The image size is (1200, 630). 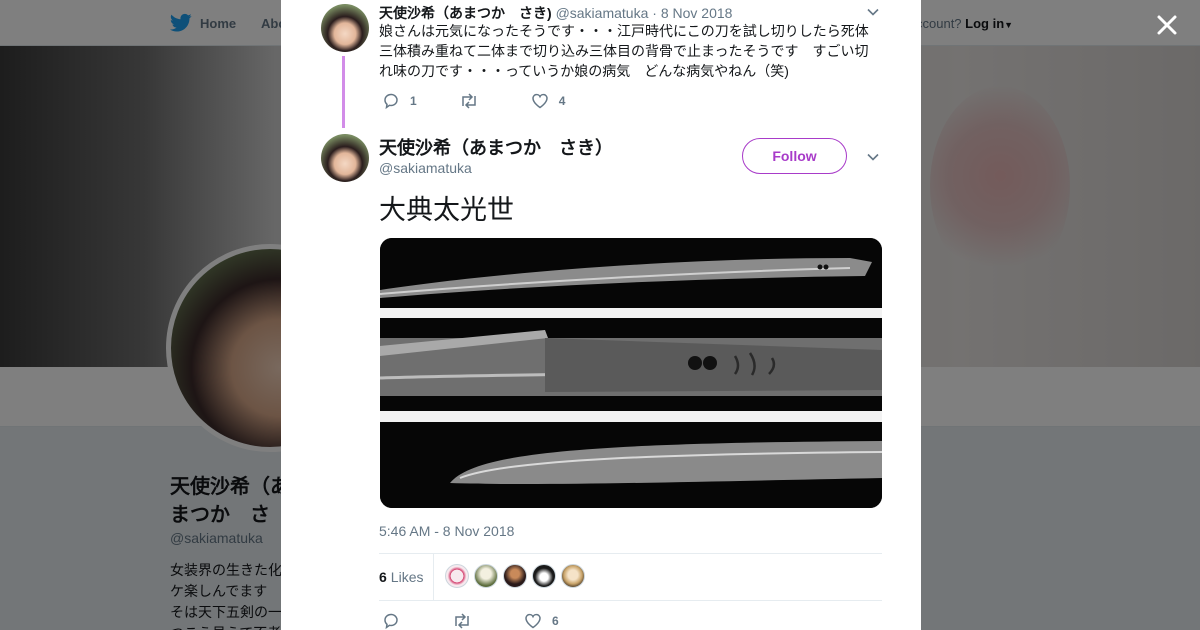 What do you see at coordinates (494, 101) in the screenshot?
I see `parent-tweet-actions: 1 4` at bounding box center [494, 101].